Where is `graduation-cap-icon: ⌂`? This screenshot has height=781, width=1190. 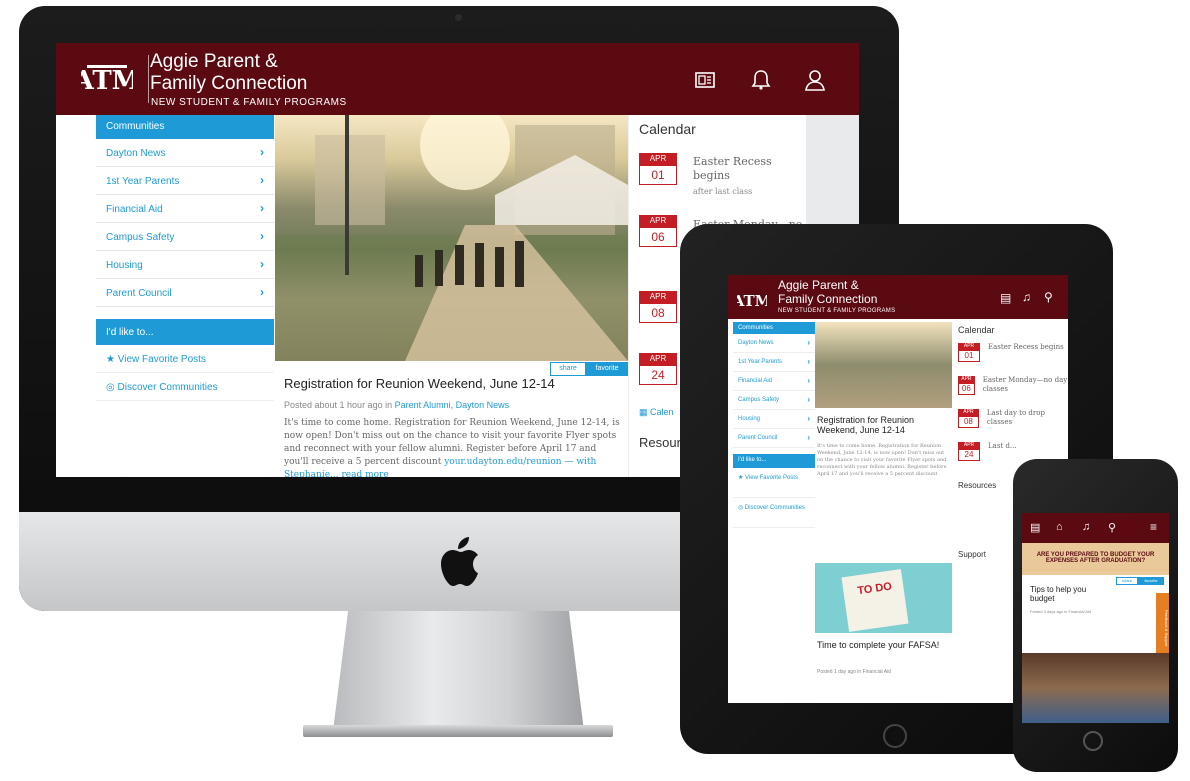 graduation-cap-icon: ⌂ is located at coordinates (1059, 527).